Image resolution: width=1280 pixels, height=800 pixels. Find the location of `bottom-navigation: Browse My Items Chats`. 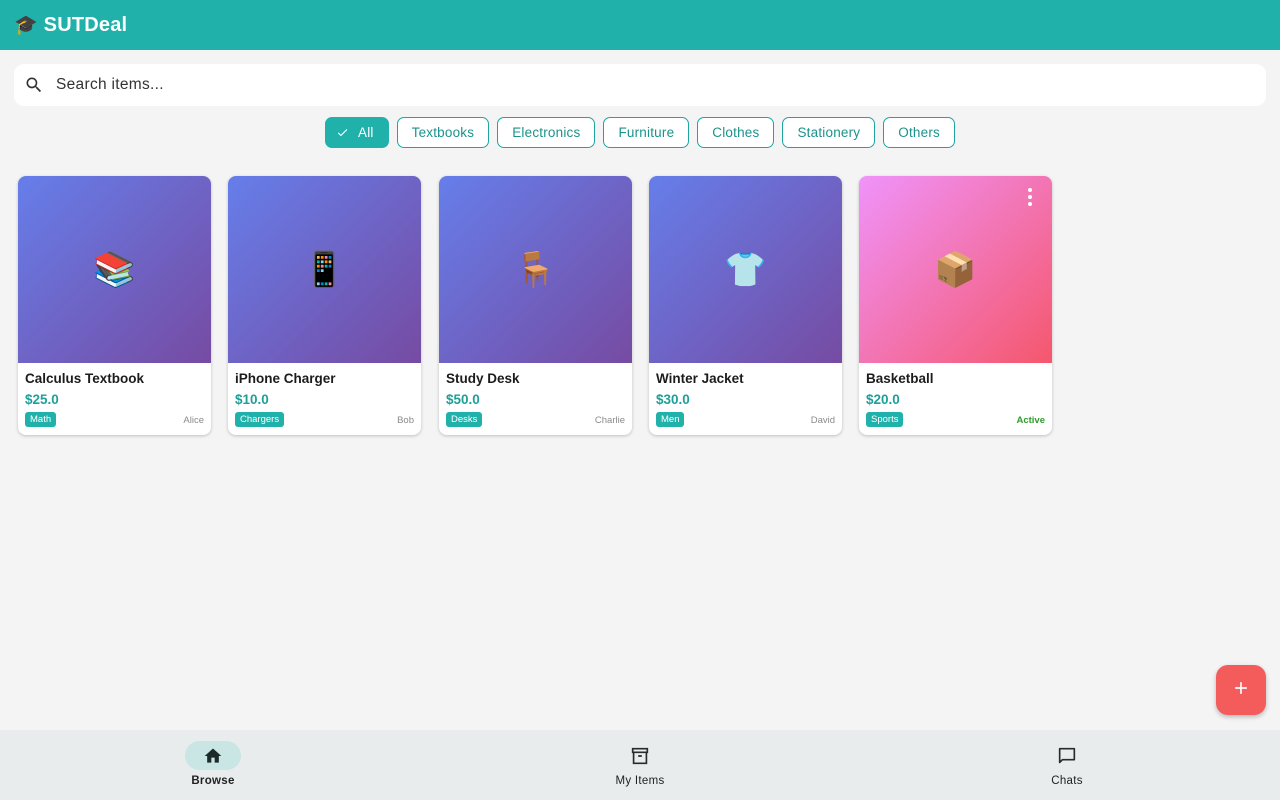

bottom-navigation: Browse My Items Chats is located at coordinates (640, 765).